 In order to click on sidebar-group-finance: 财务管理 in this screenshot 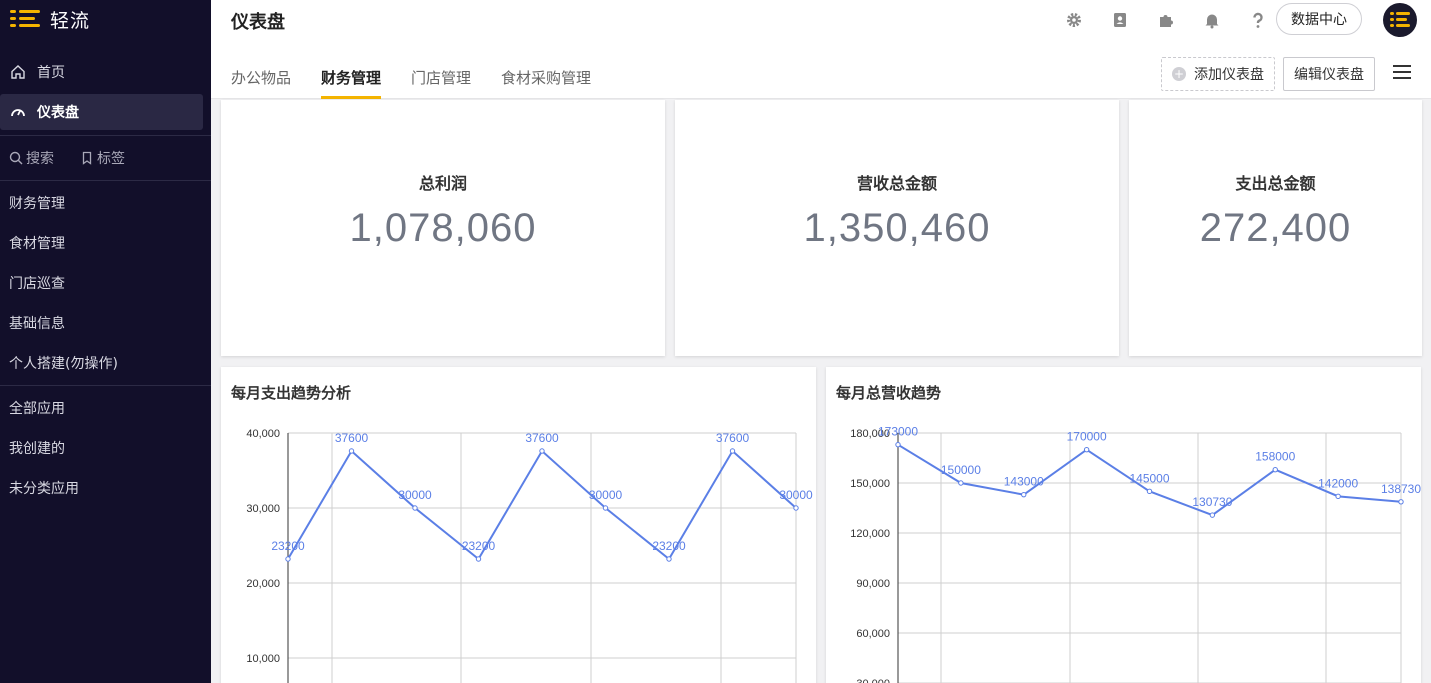, I will do `click(105, 203)`.